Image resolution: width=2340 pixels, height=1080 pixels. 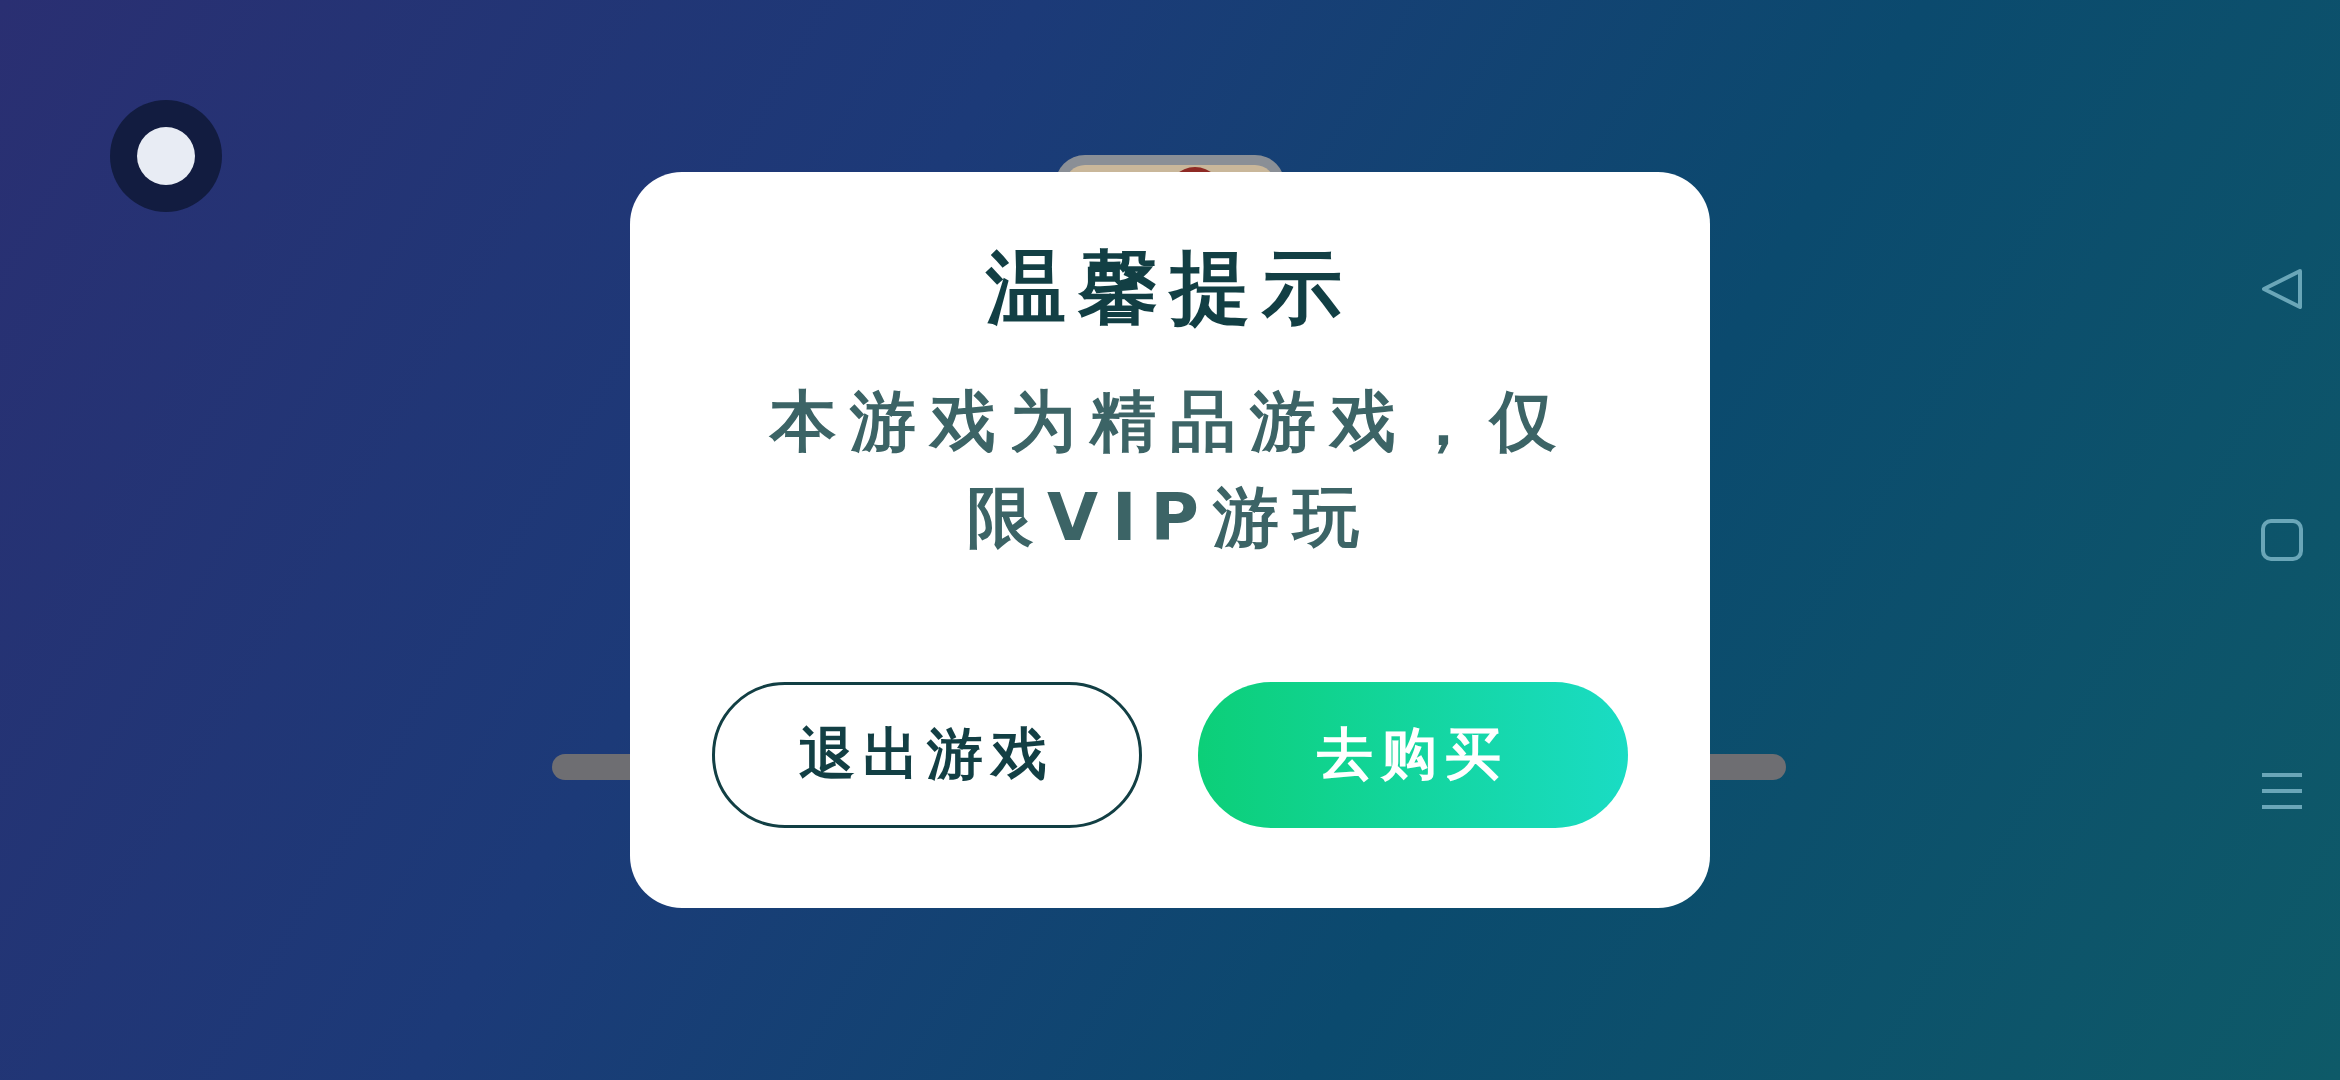 I want to click on dialog-message: 本游戏为精品游戏，仅限VIP游玩, so click(x=1169, y=470).